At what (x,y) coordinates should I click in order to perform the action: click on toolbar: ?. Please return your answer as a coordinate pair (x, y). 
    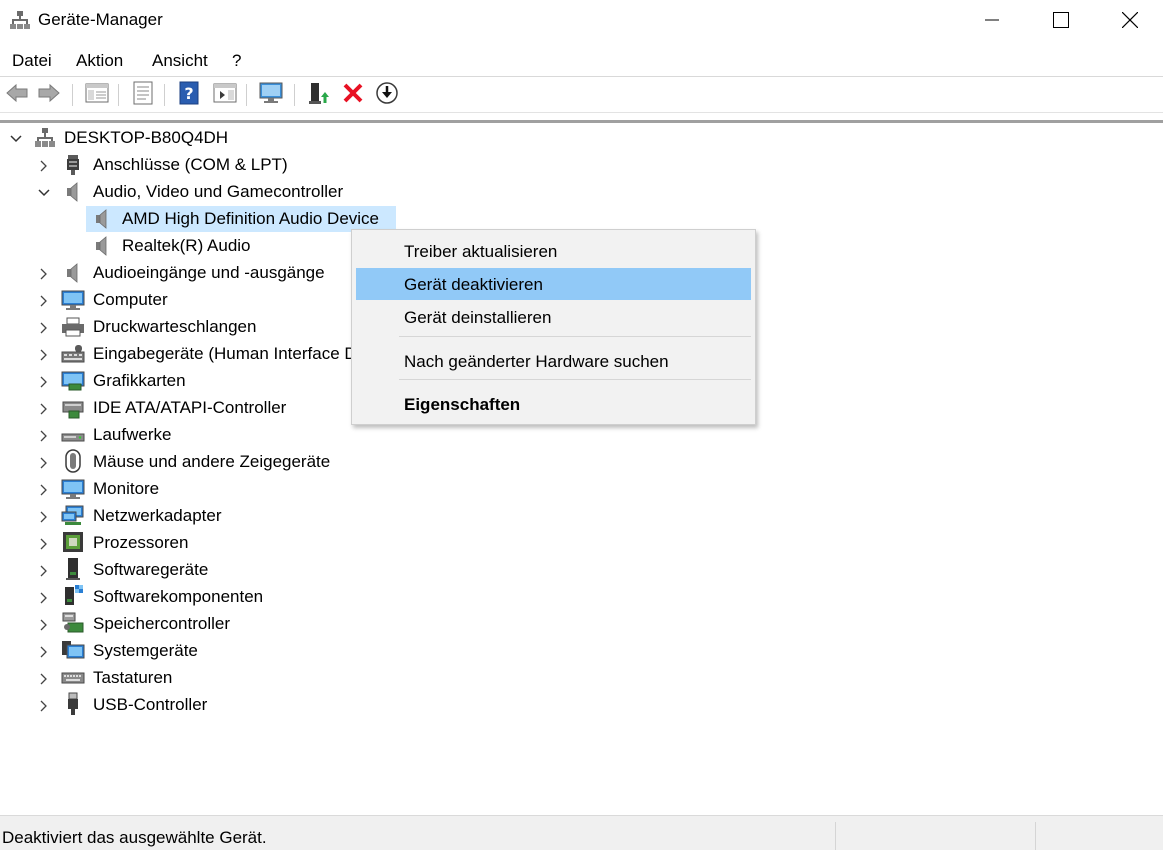
    Looking at the image, I should click on (581, 95).